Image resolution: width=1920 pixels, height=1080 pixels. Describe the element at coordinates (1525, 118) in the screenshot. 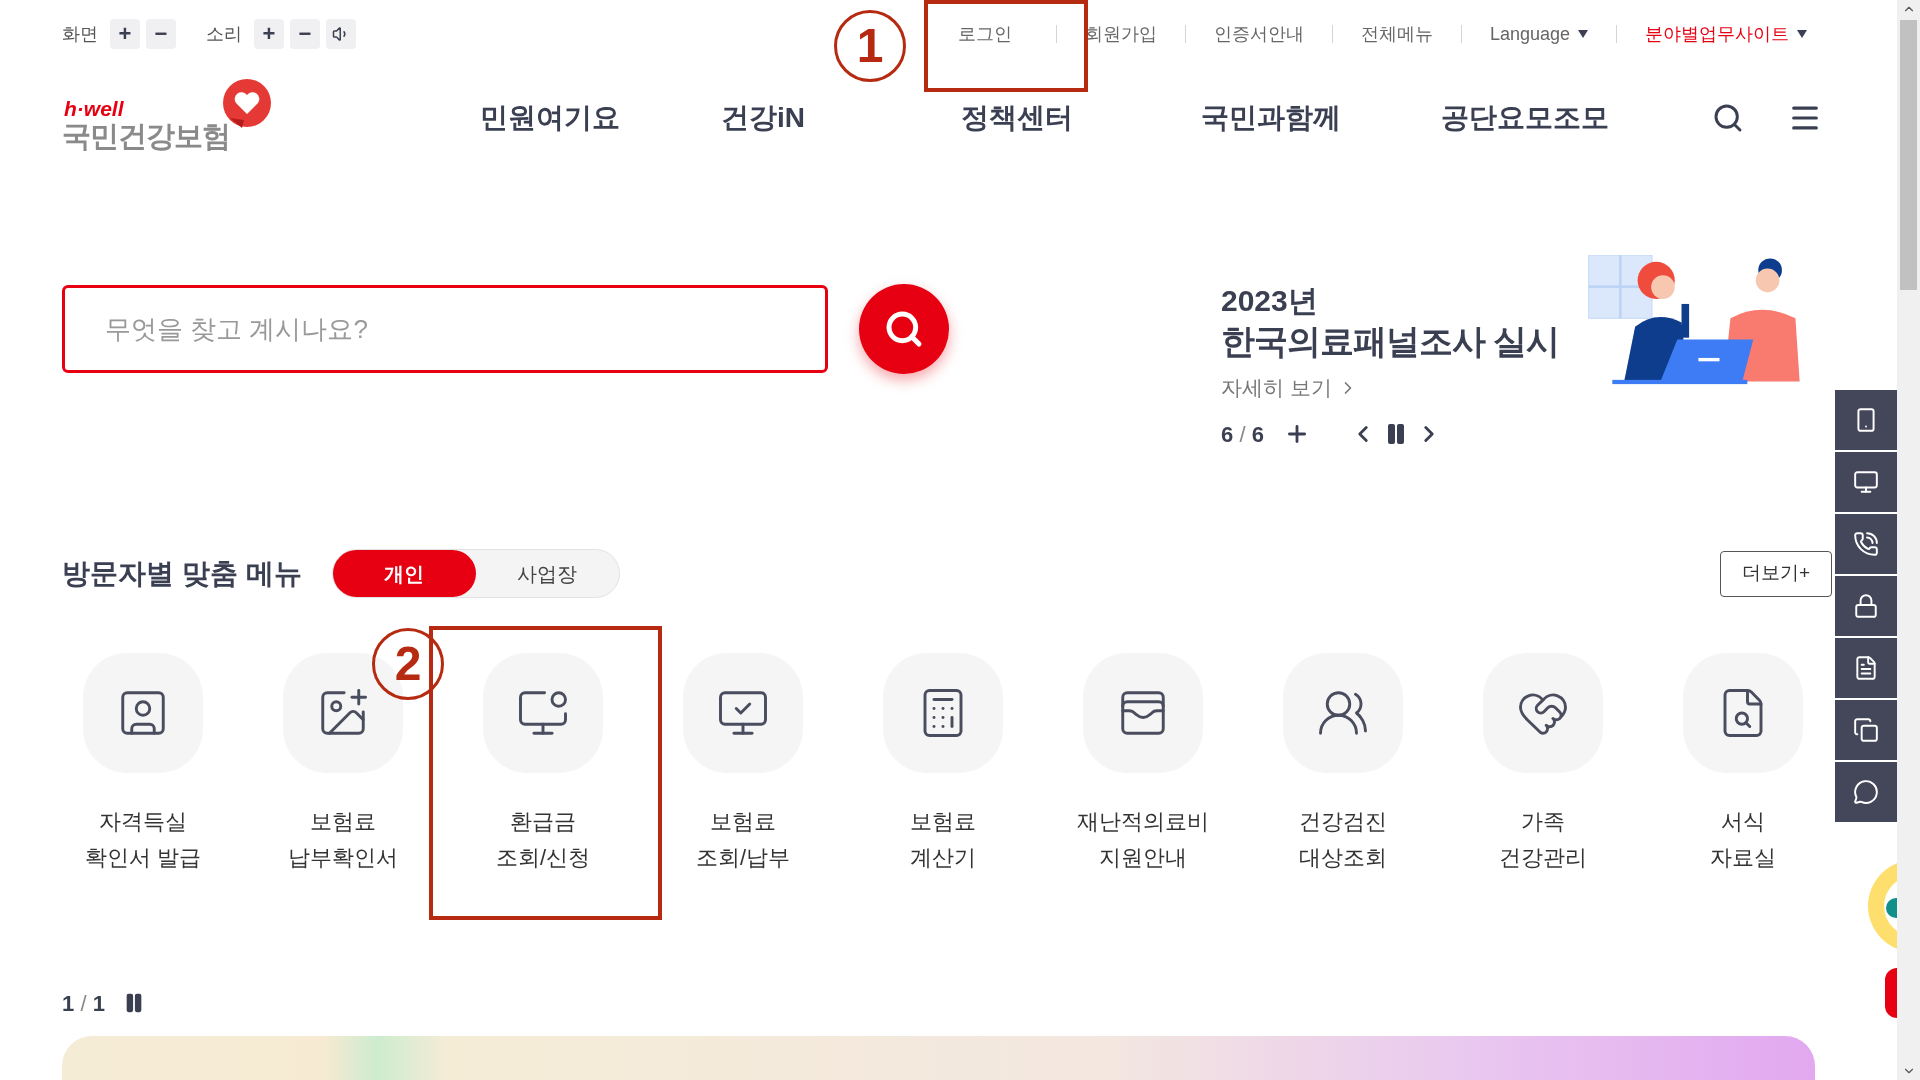

I see `nav-link: 공단요모조모` at that location.